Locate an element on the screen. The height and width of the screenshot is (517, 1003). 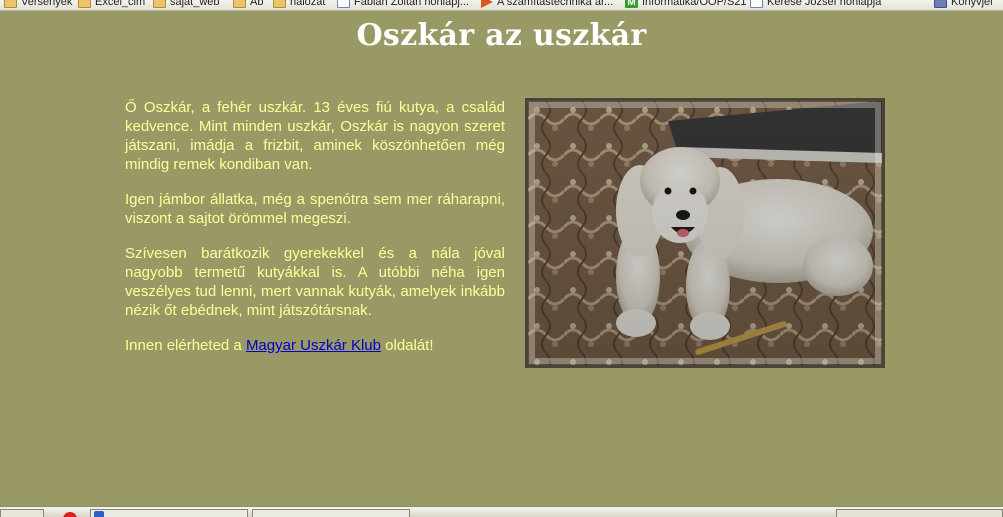
stop-icon is located at coordinates (70, 514).